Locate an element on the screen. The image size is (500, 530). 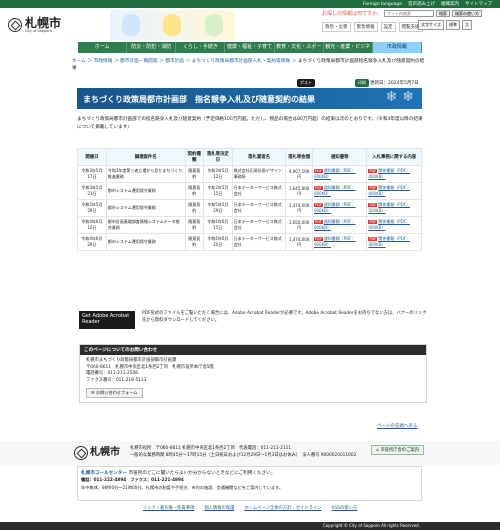
hero-illustration is located at coordinates (172, 25).